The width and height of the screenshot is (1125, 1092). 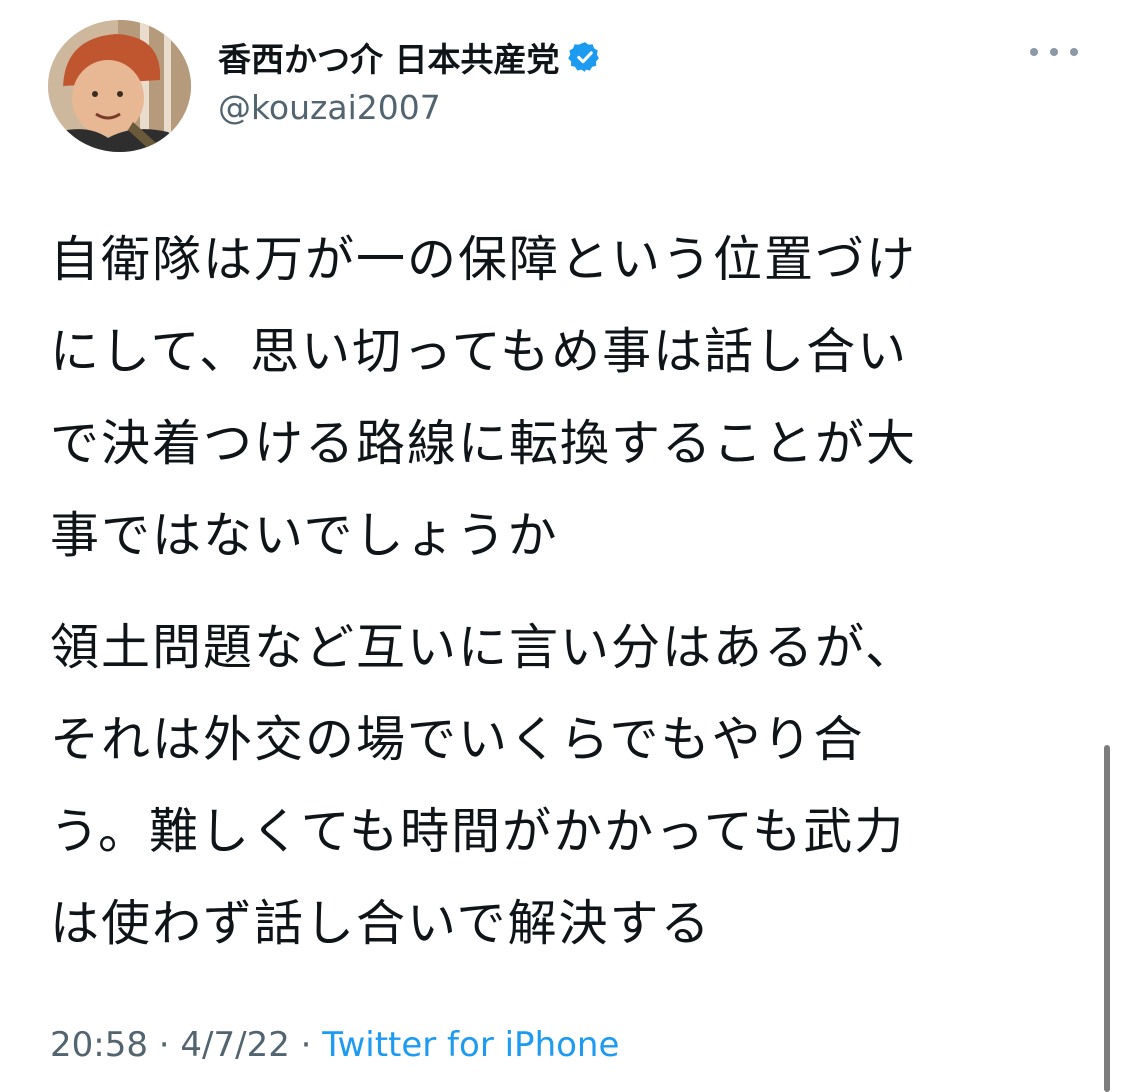 I want to click on verified-badge-icon, so click(x=584, y=57).